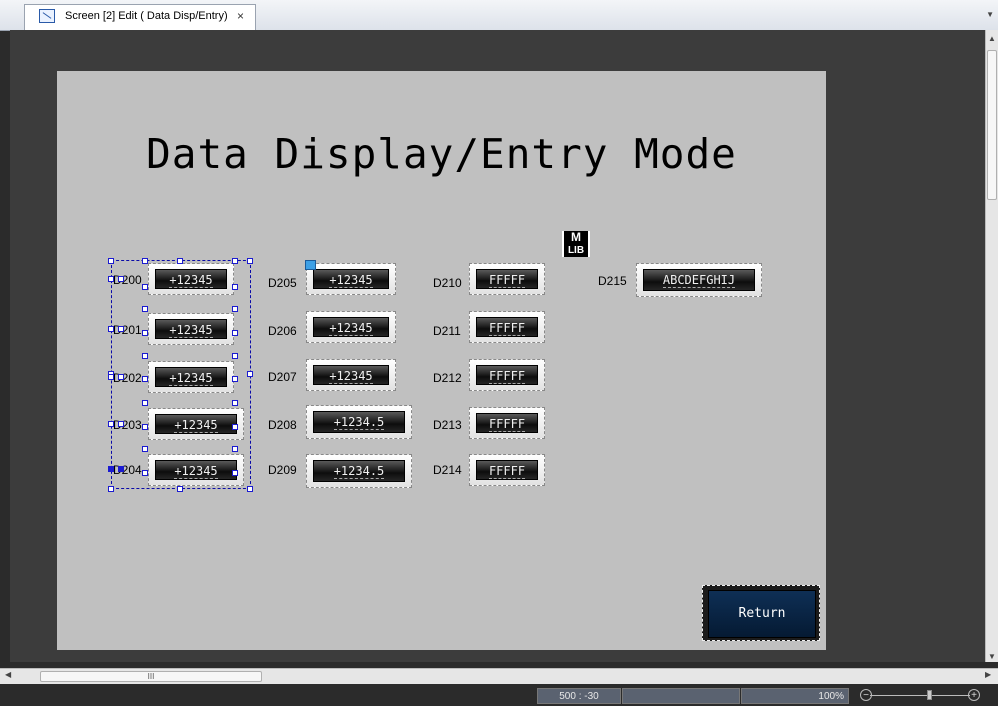 This screenshot has width=998, height=706. I want to click on device-label-d208: D208, so click(282, 425).